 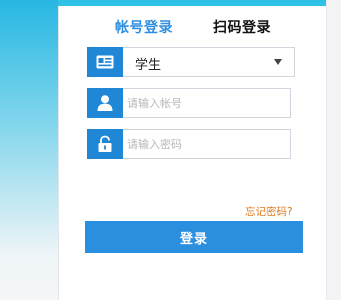 I want to click on role-select: 学生, so click(x=191, y=62).